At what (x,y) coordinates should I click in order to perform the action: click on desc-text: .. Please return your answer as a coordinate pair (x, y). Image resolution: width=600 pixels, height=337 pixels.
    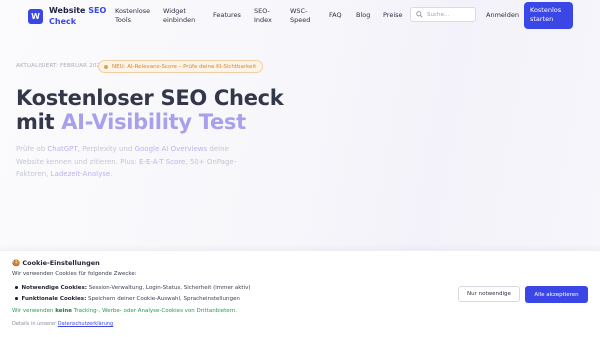
    Looking at the image, I should click on (111, 174).